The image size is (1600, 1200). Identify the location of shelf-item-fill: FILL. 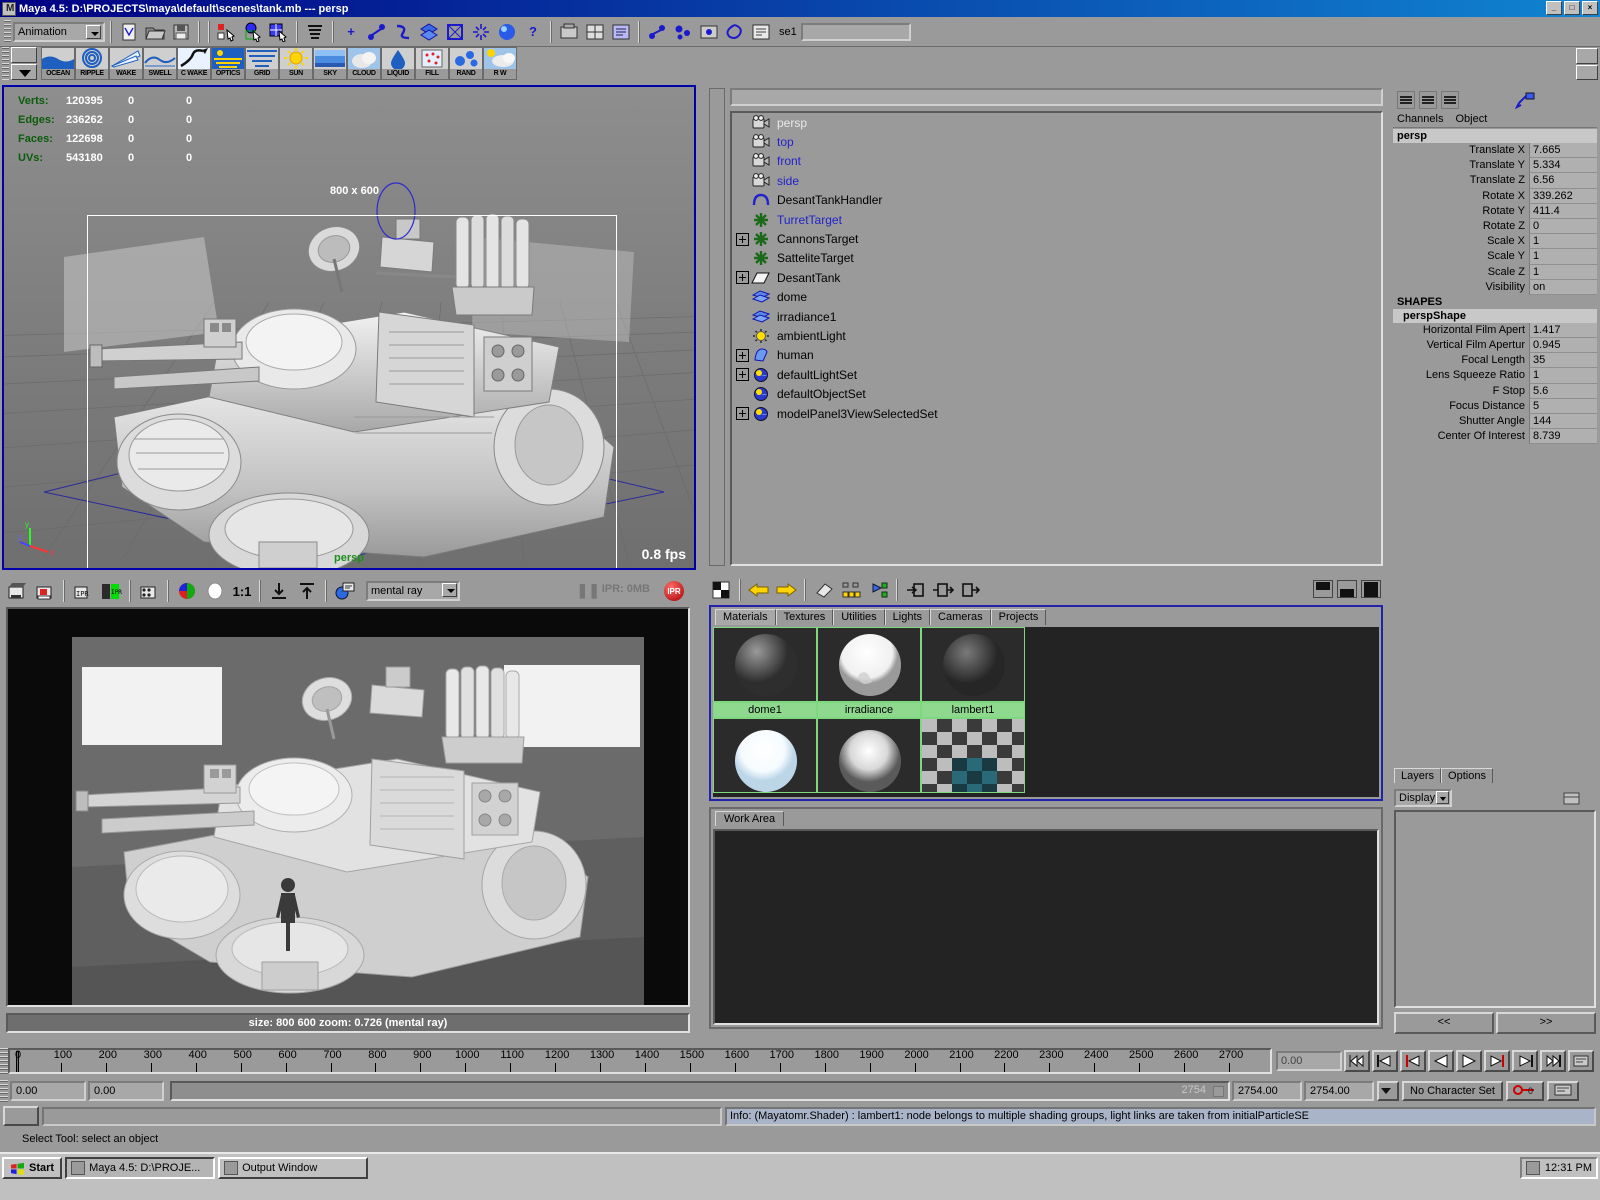
(432, 63).